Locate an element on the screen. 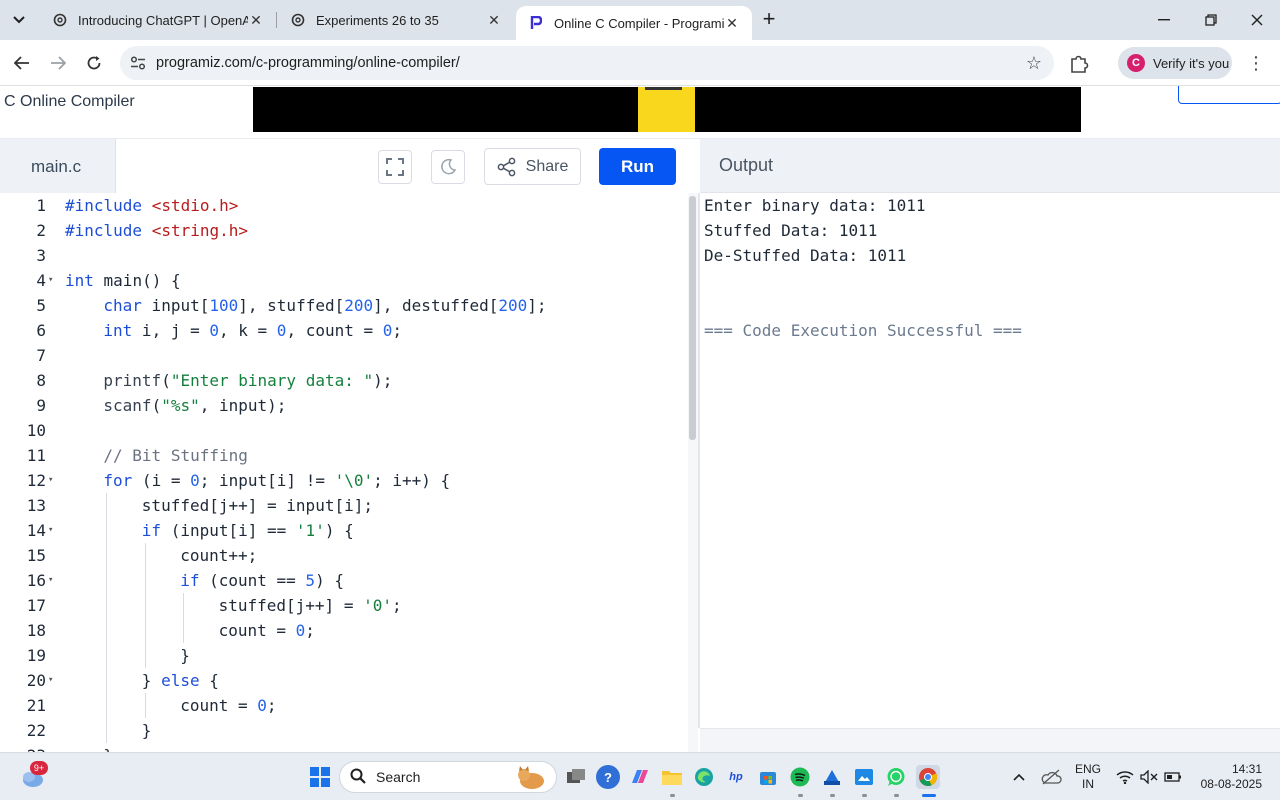  code-line: 10 is located at coordinates (345, 430).